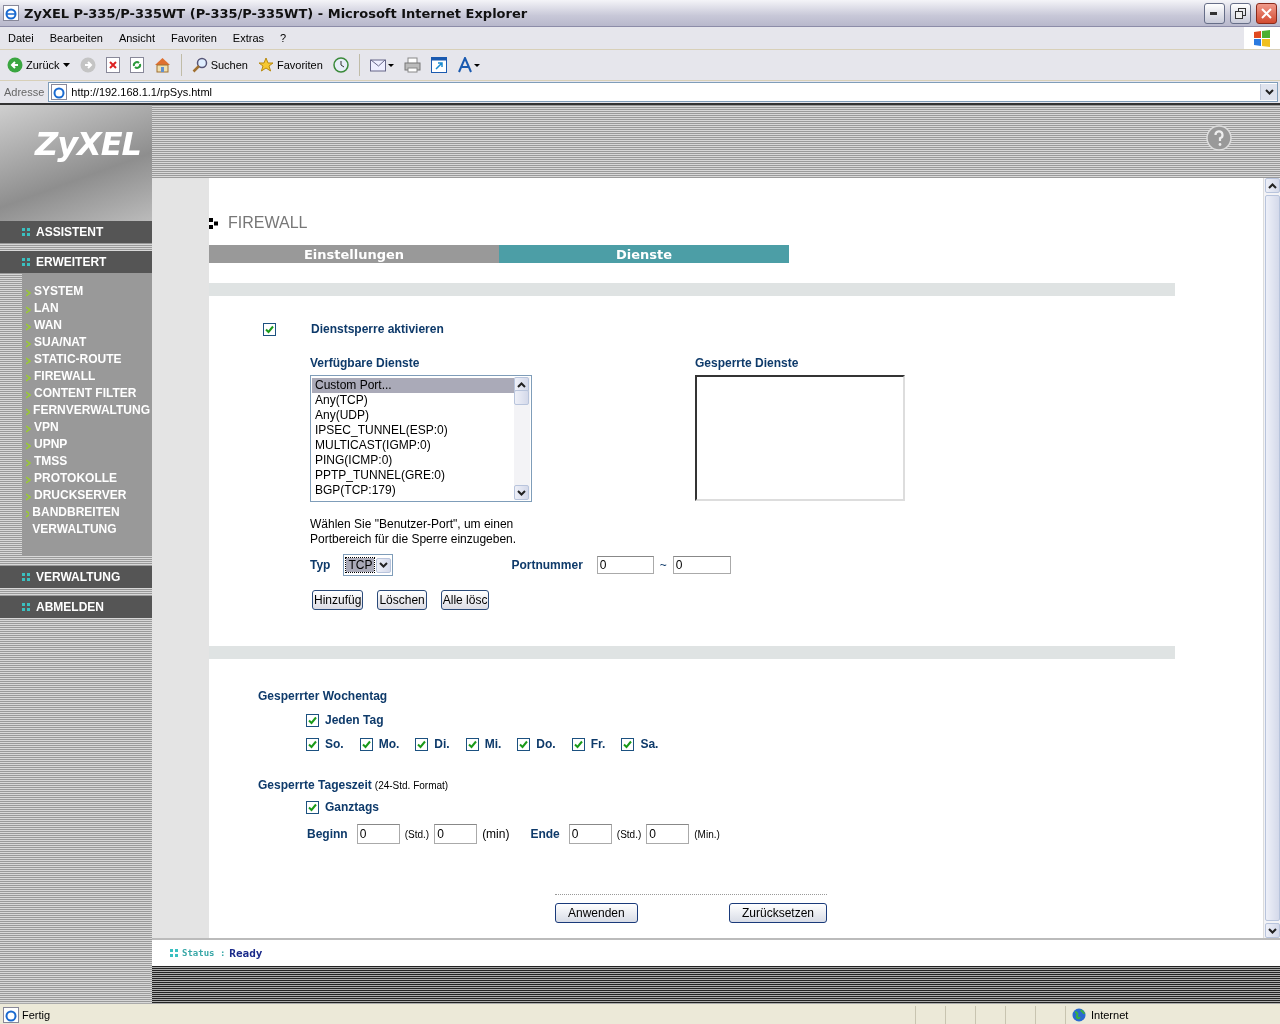 This screenshot has width=1280, height=1024. Describe the element at coordinates (413, 400) in the screenshot. I see `list-item: Any(TCP)` at that location.